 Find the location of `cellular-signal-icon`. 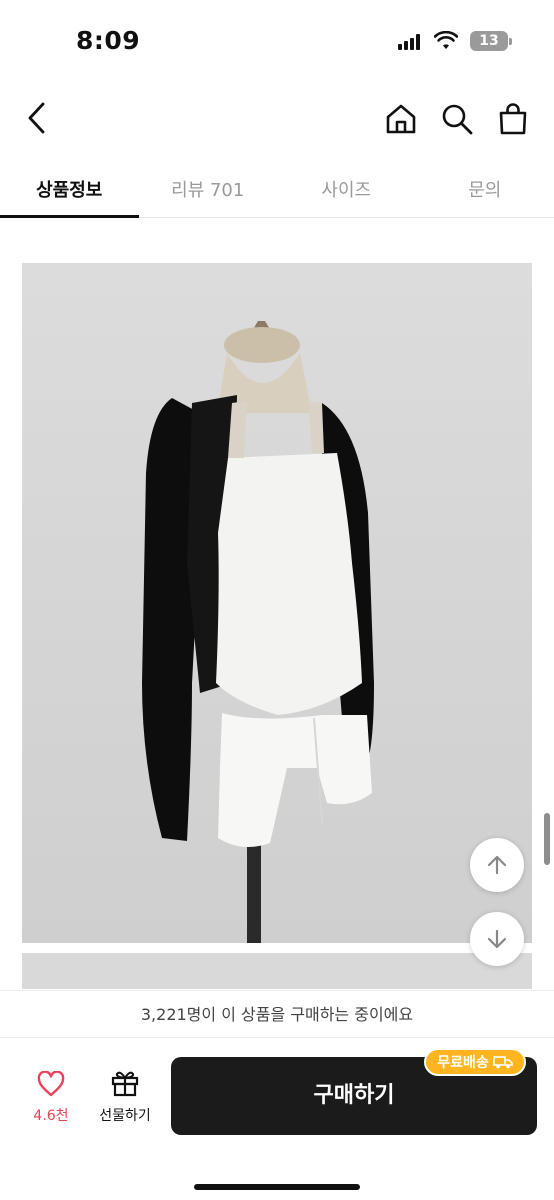

cellular-signal-icon is located at coordinates (411, 42).